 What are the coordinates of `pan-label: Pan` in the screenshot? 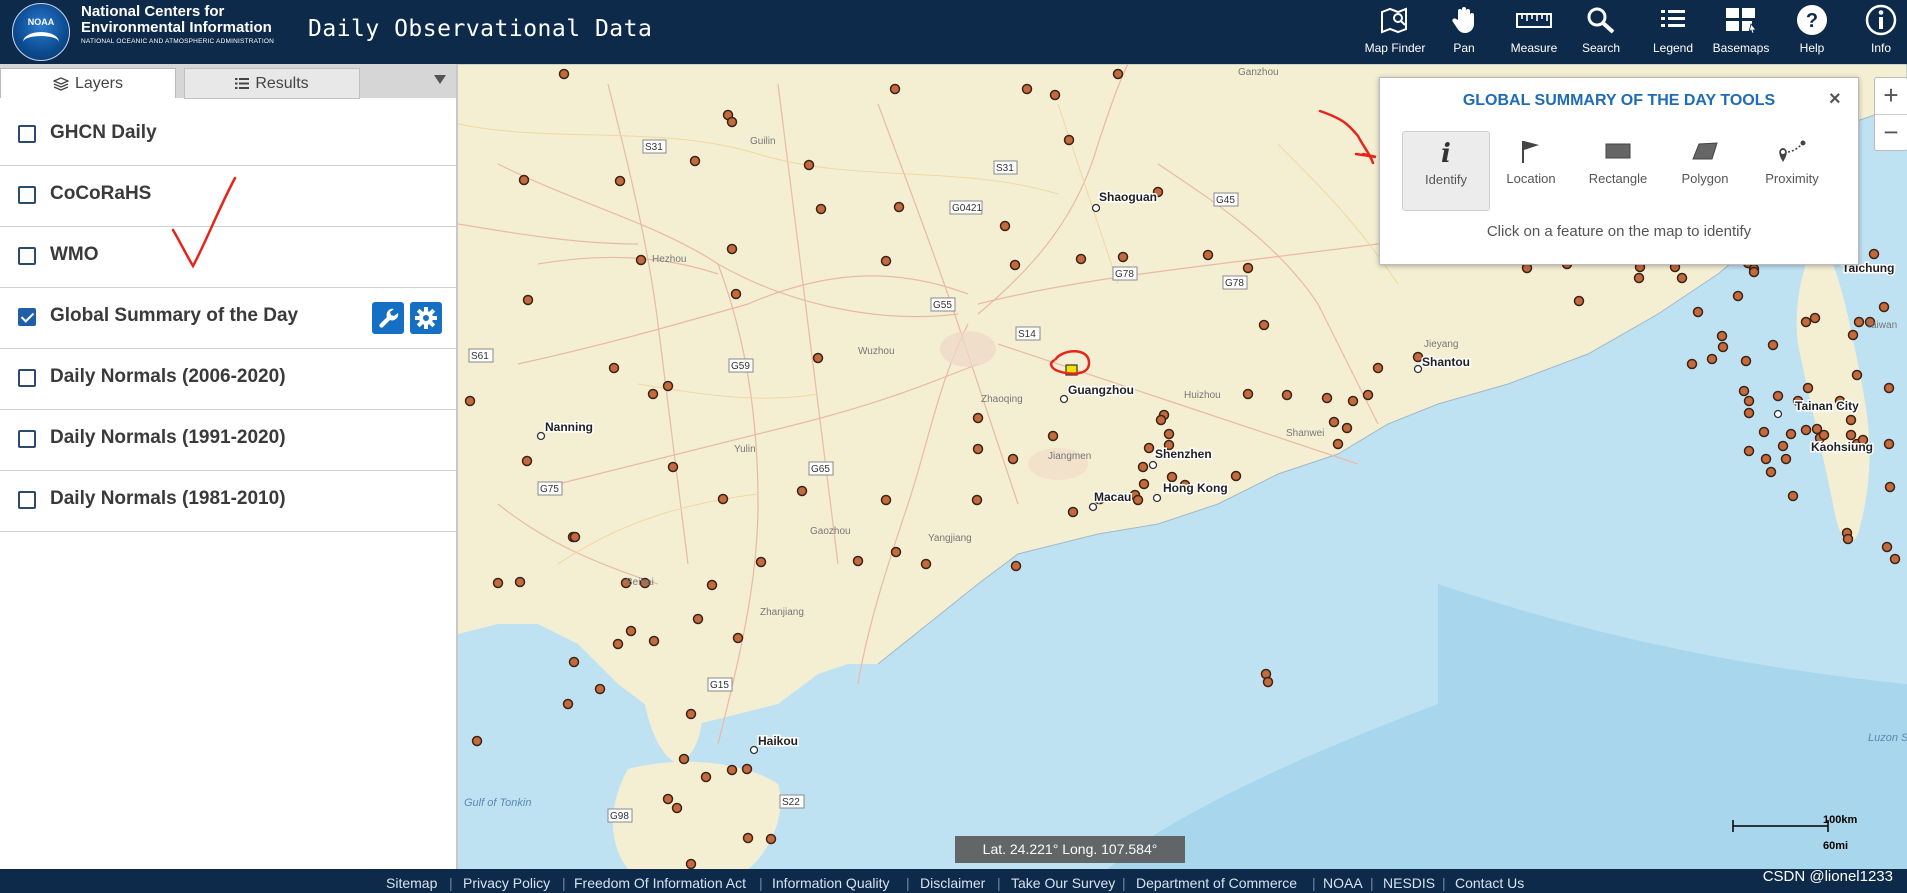 It's located at (1464, 48).